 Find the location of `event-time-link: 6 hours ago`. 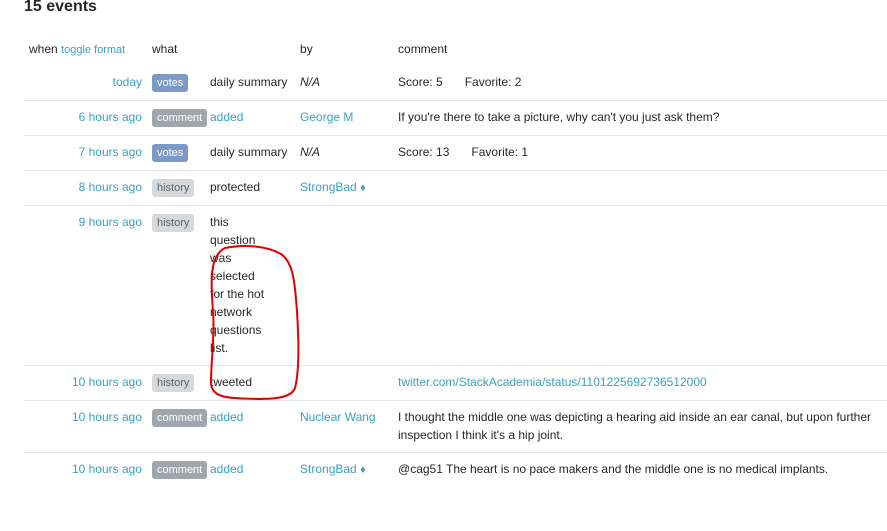

event-time-link: 6 hours ago is located at coordinates (110, 117).